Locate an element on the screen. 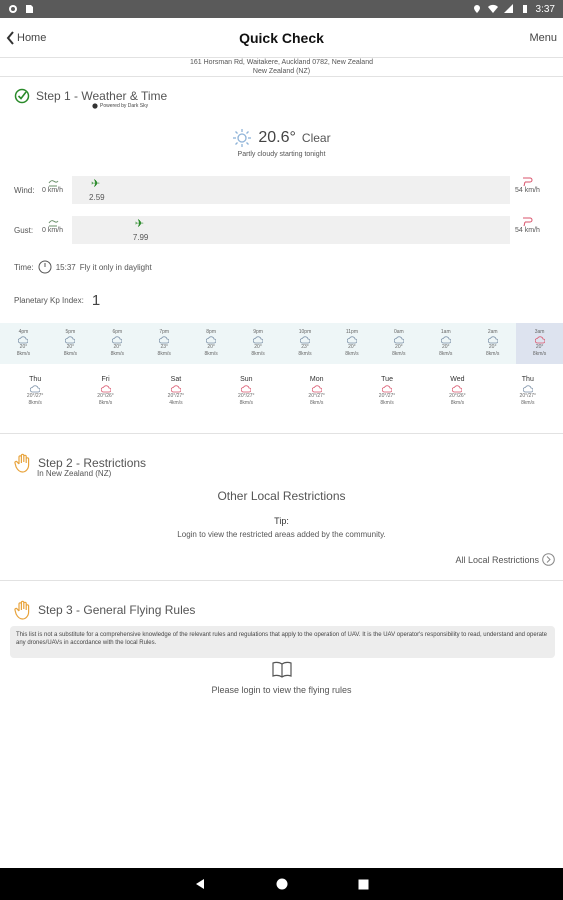 The height and width of the screenshot is (900, 563). book-icon-wrap is located at coordinates (281, 672).